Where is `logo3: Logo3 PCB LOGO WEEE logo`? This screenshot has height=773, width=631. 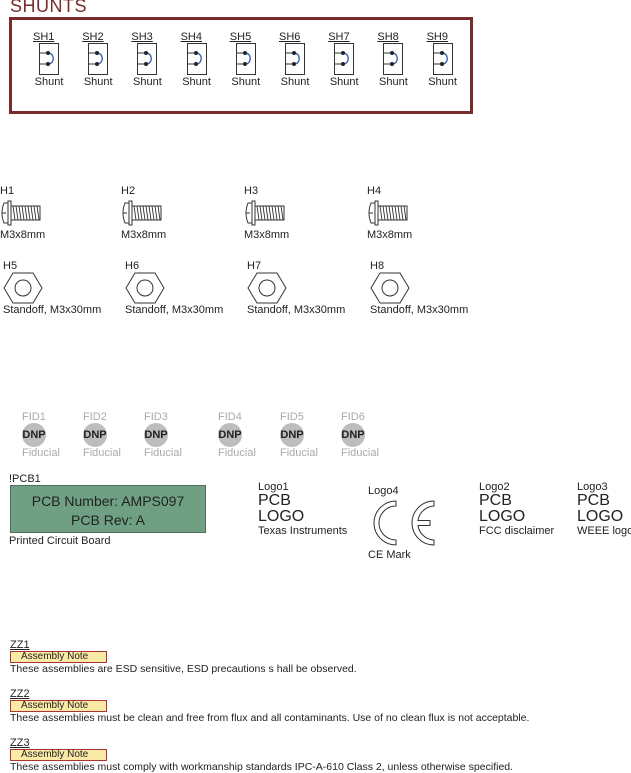 logo3: Logo3 PCB LOGO WEEE logo is located at coordinates (604, 509).